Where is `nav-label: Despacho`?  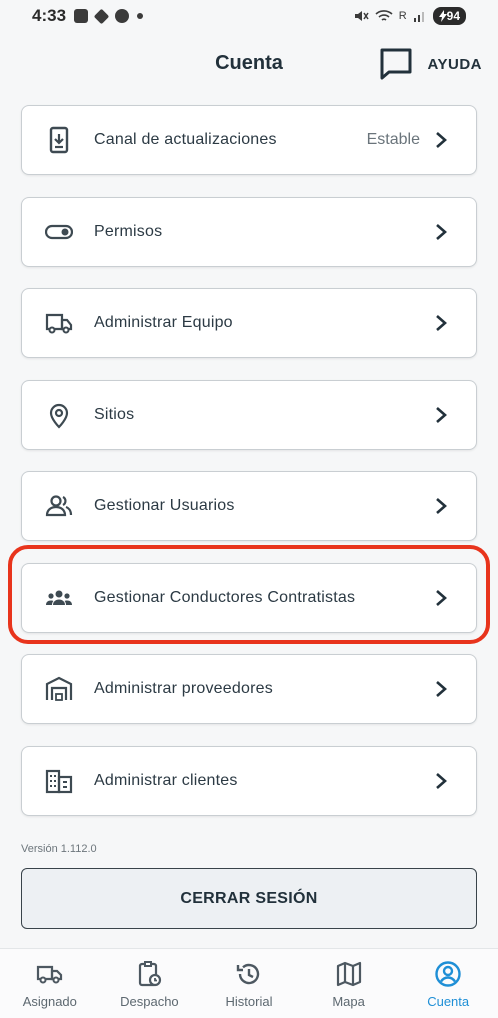 nav-label: Despacho is located at coordinates (149, 1001).